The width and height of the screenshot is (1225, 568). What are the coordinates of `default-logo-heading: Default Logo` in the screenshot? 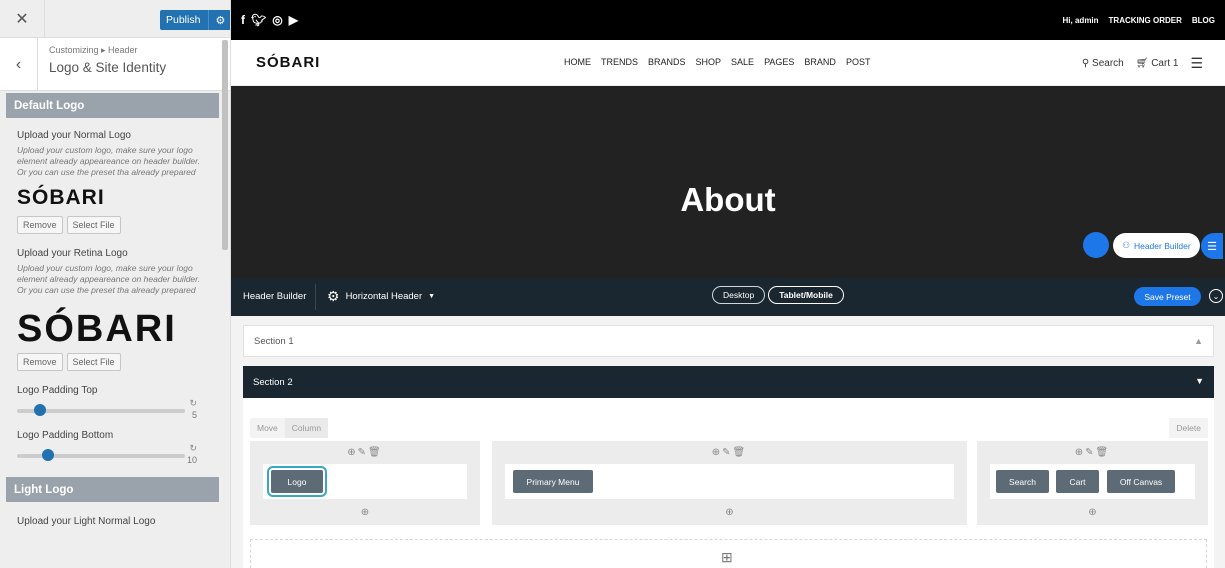 It's located at (112, 105).